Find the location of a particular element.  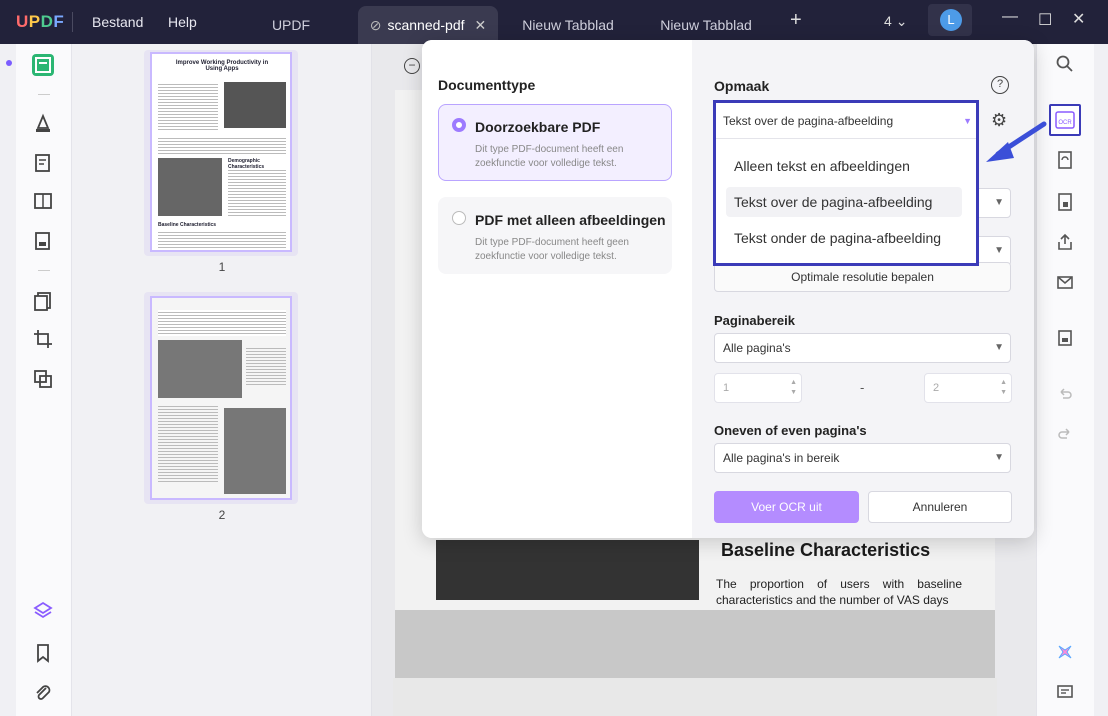

run-ocr-button: Voer OCR uit is located at coordinates (786, 507).